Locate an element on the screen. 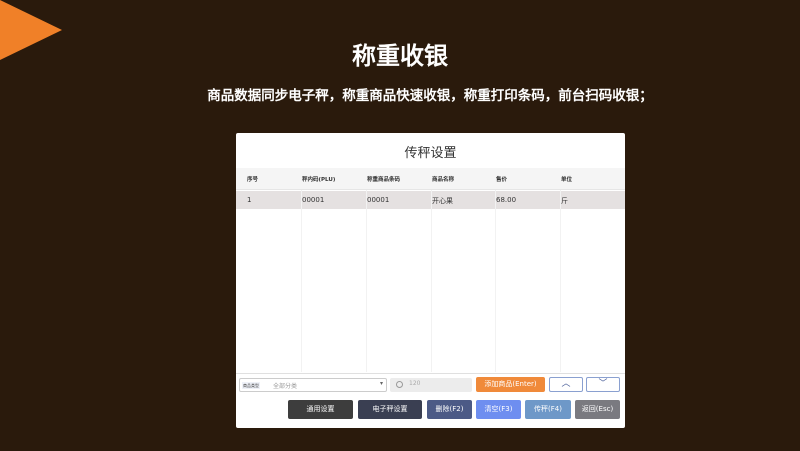 This screenshot has width=800, height=451. category-label: 商品类型 is located at coordinates (251, 385).